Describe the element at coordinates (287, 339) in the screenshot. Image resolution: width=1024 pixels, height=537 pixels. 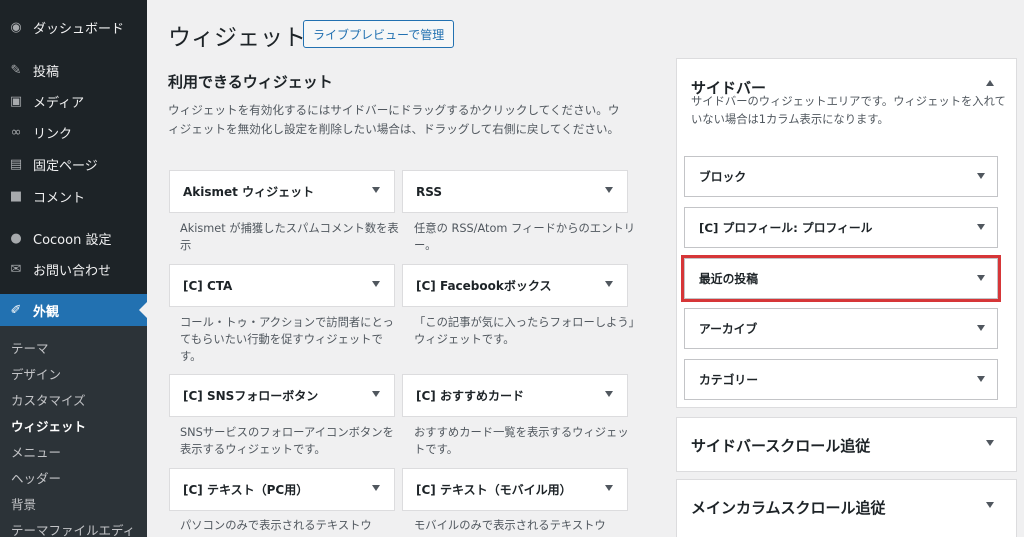
I see `widget-desc: コール・トゥ・アクションで訪問者にとってもらいたい行動を促すウィジェットです。` at that location.